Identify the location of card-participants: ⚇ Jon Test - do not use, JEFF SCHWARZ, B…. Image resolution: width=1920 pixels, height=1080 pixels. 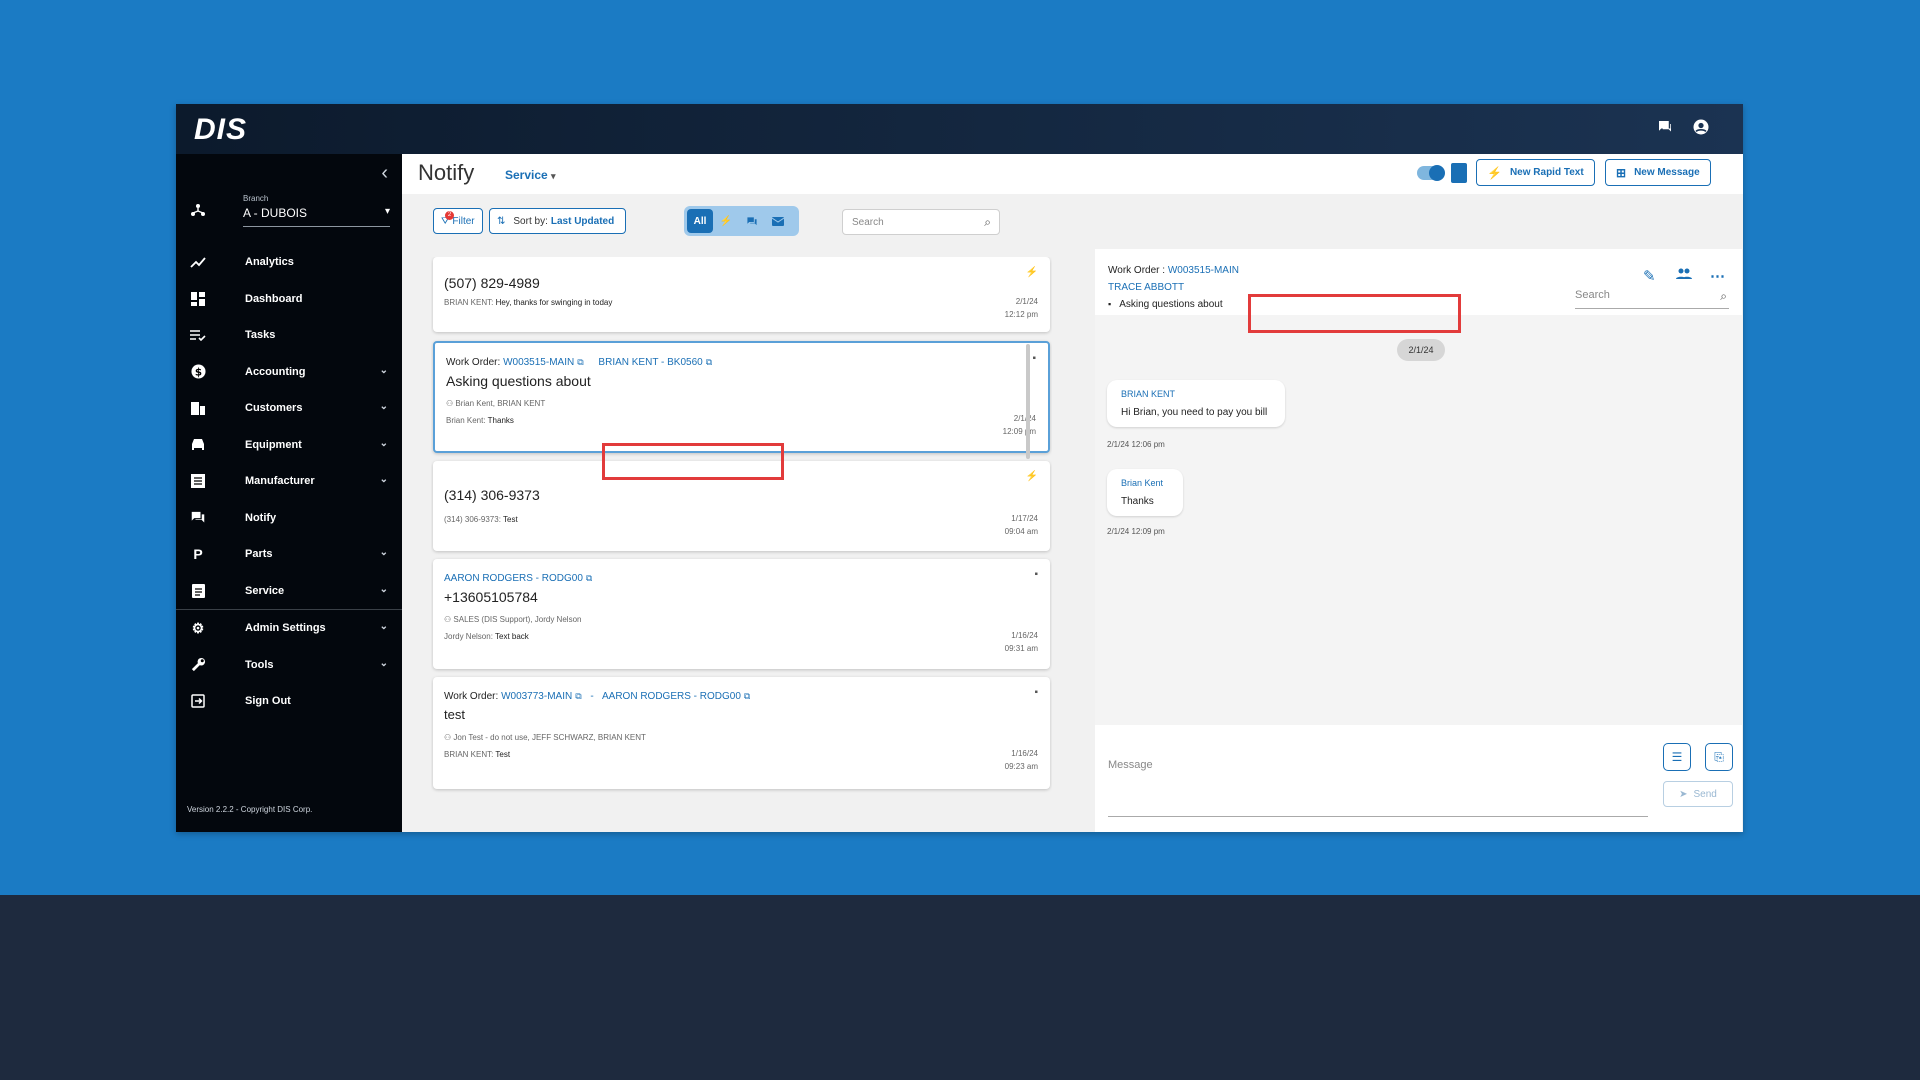
(545, 737).